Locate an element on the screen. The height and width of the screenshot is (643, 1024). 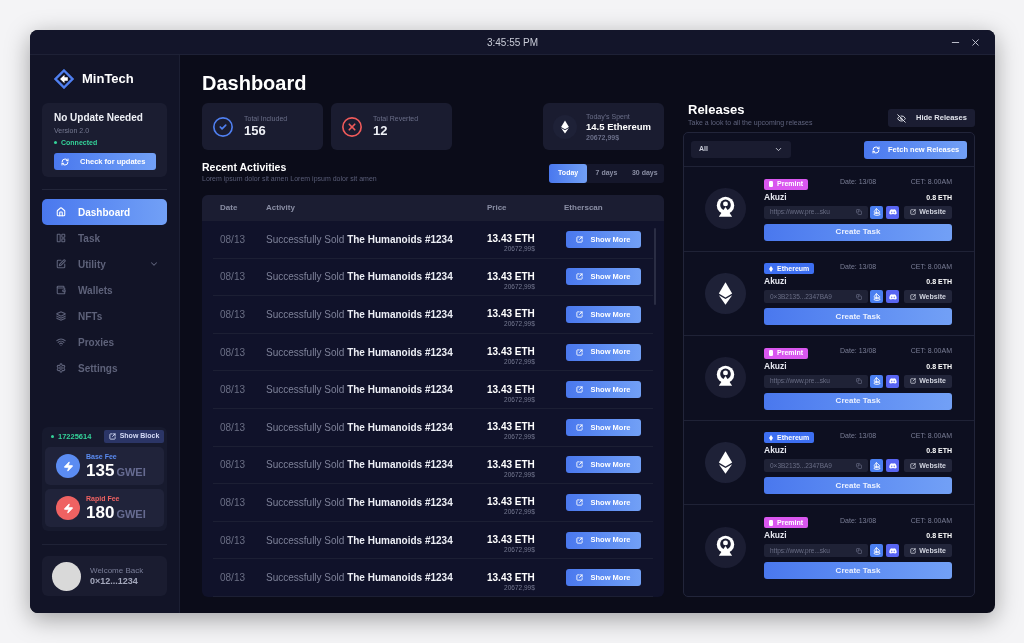
nav-item: Proxies is located at coordinates (104, 342).